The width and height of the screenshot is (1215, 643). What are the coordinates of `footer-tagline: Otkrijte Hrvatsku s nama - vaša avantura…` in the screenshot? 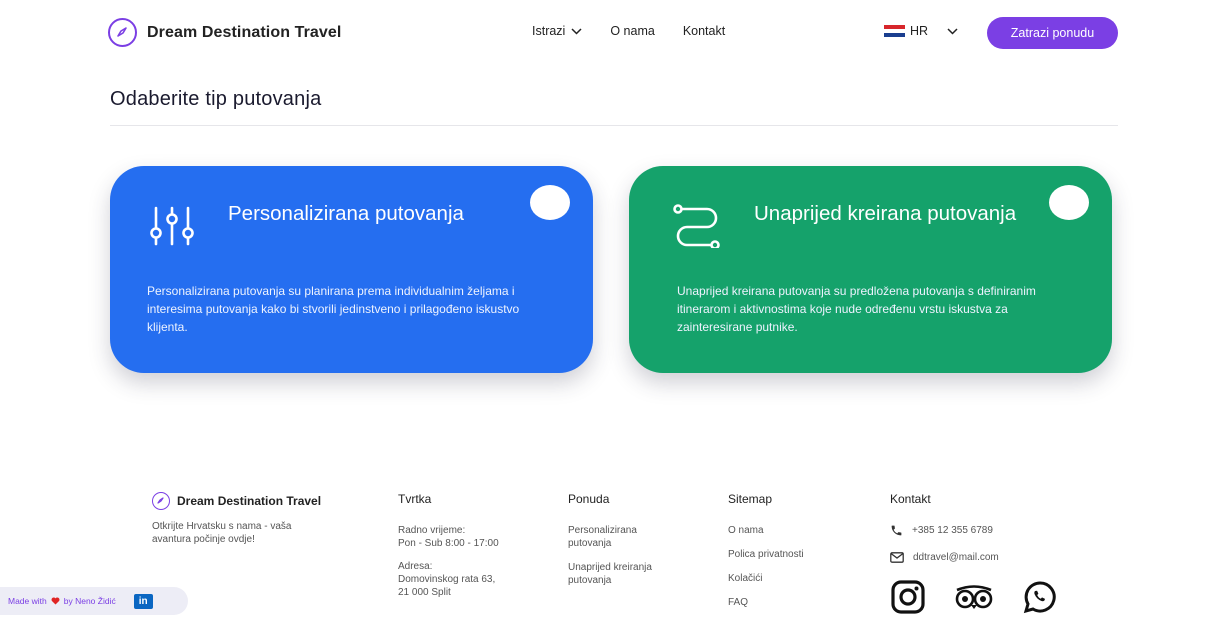 It's located at (222, 533).